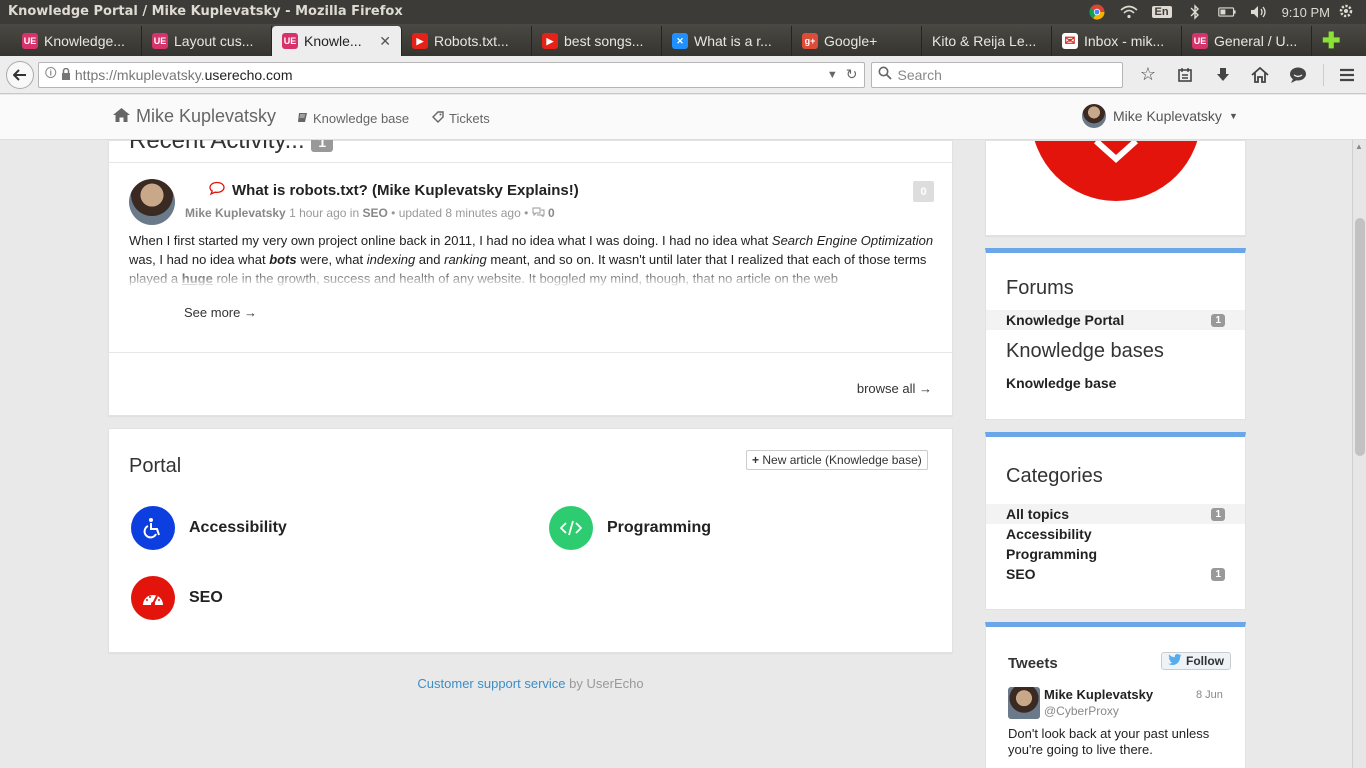 This screenshot has height=768, width=1366. I want to click on forum-item: Knowledge Portal 1, so click(1115, 320).